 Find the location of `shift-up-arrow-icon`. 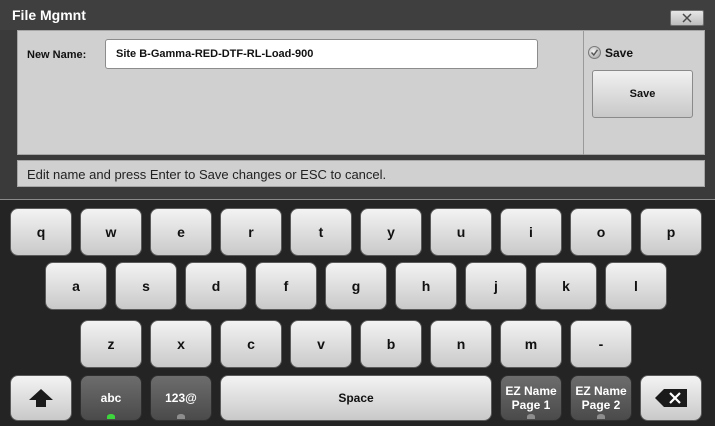

shift-up-arrow-icon is located at coordinates (41, 398).